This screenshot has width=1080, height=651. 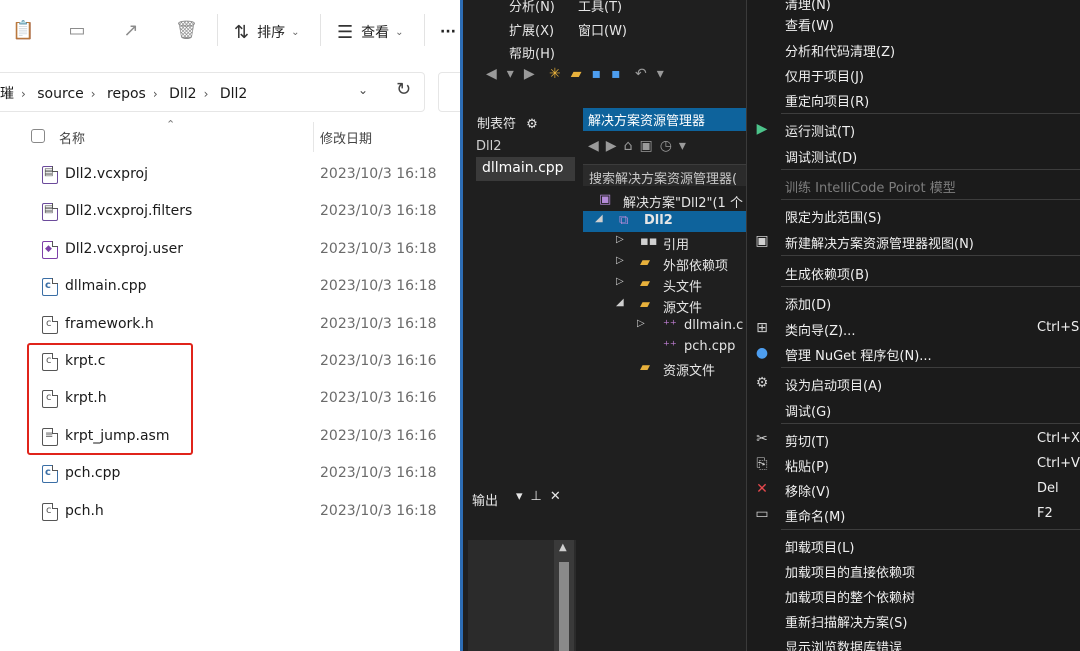 I want to click on menu-item-run-tests: ▶ 运行测试(T), so click(x=913, y=130).